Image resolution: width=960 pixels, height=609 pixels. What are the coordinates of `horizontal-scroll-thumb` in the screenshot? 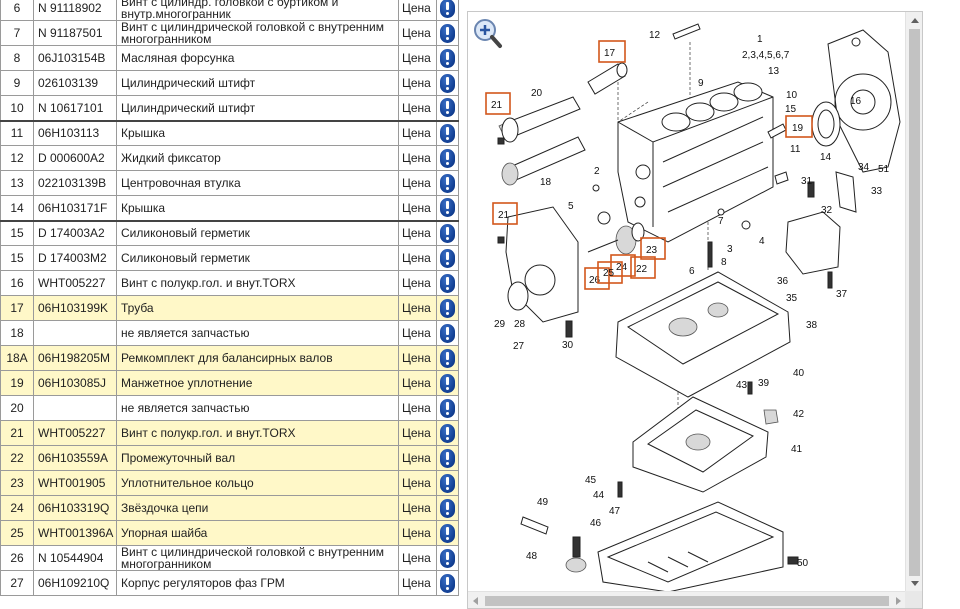 It's located at (687, 601).